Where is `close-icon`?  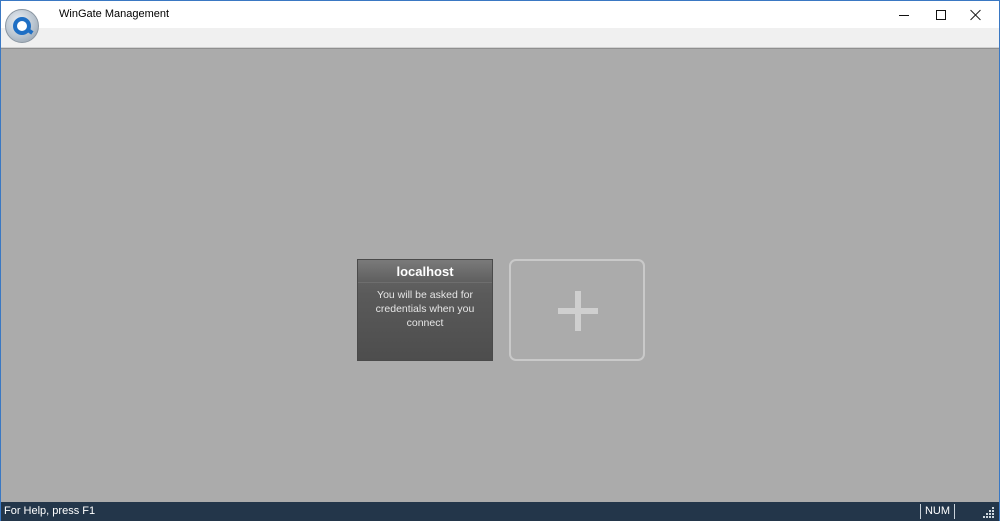
close-icon is located at coordinates (976, 15).